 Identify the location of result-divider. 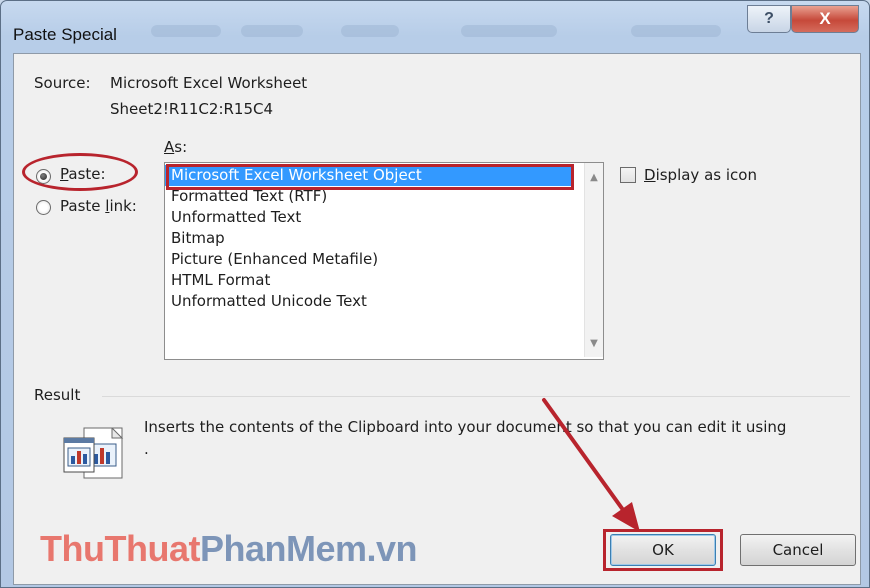
(476, 396).